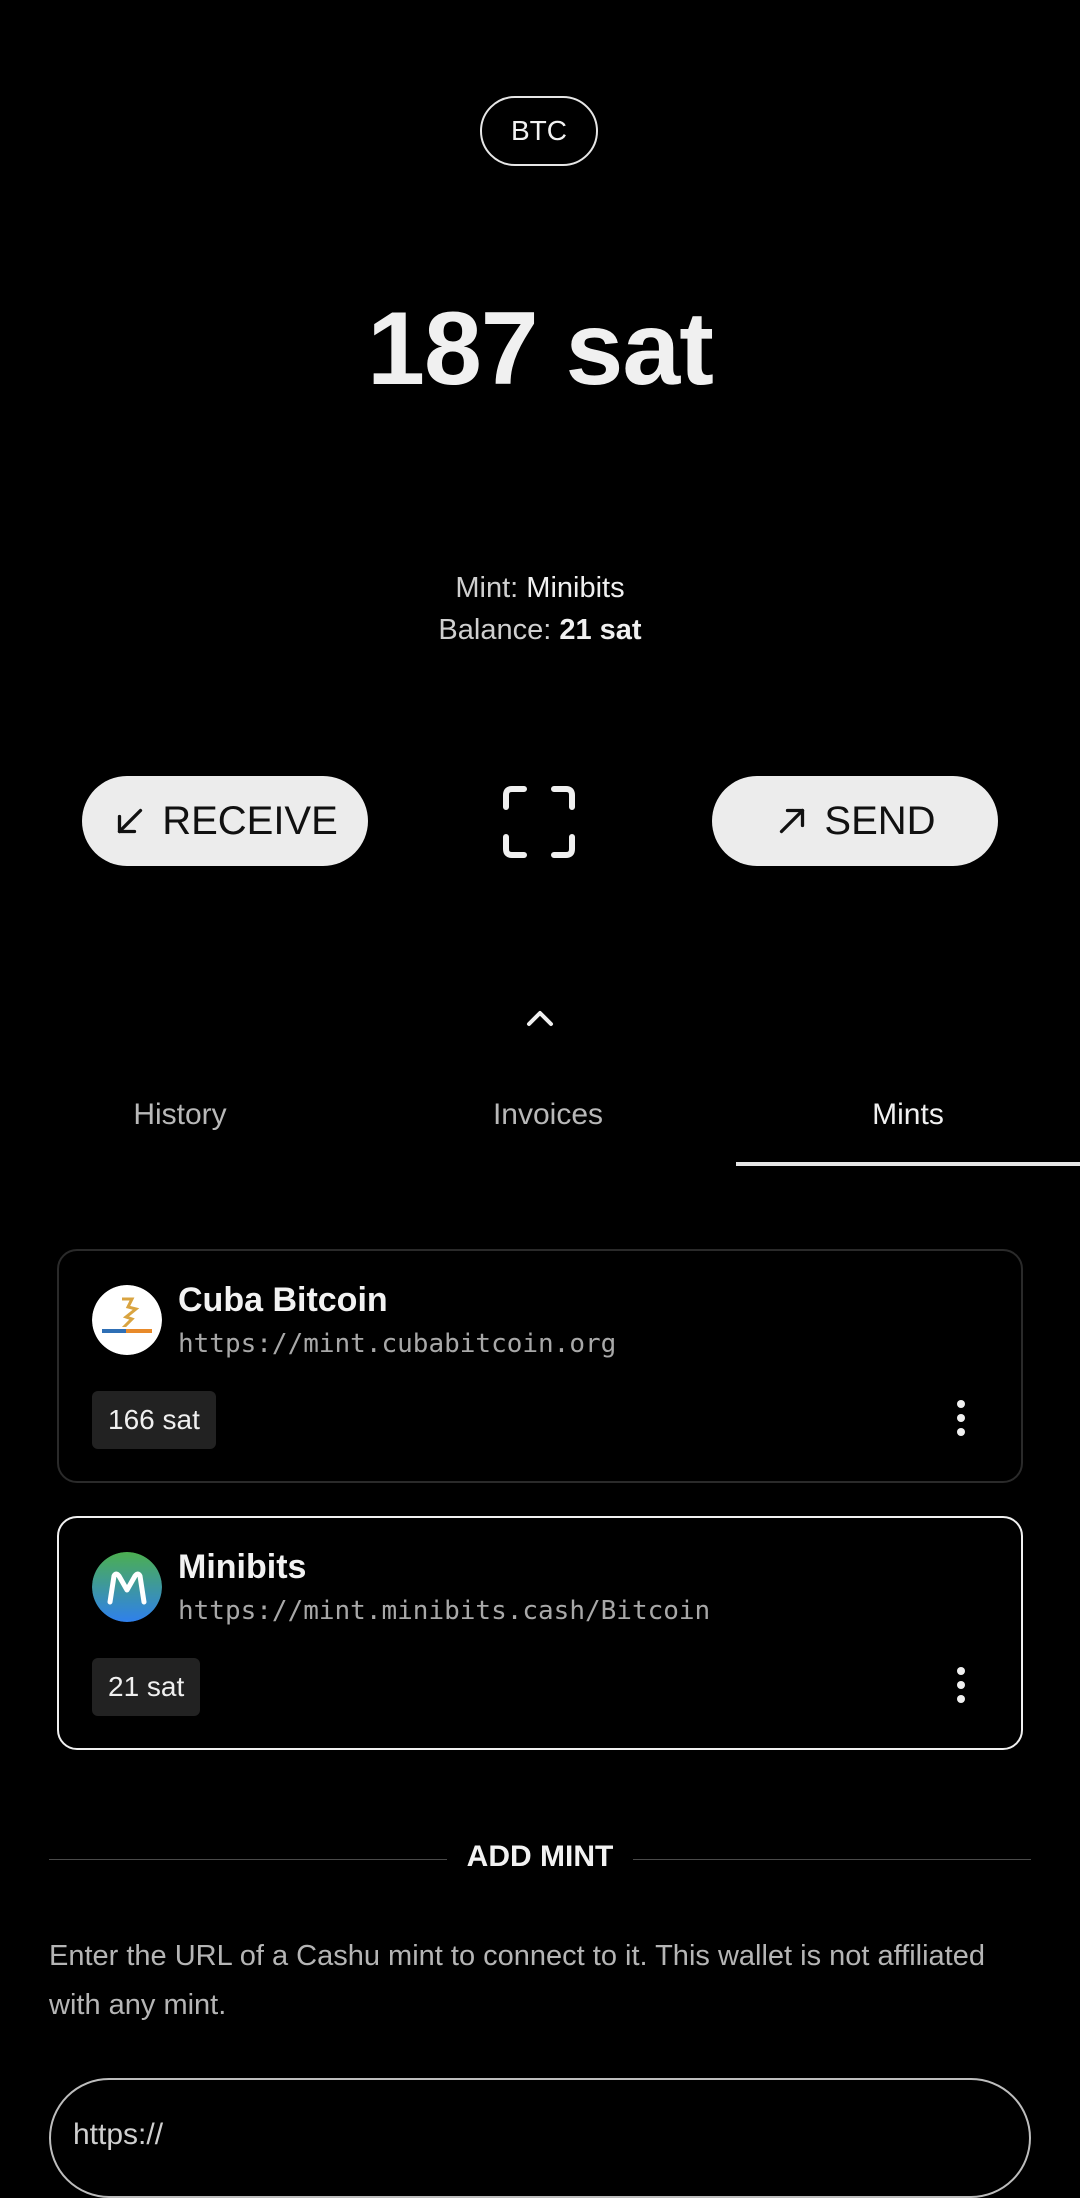  I want to click on active-mint-name: Minibits, so click(575, 588).